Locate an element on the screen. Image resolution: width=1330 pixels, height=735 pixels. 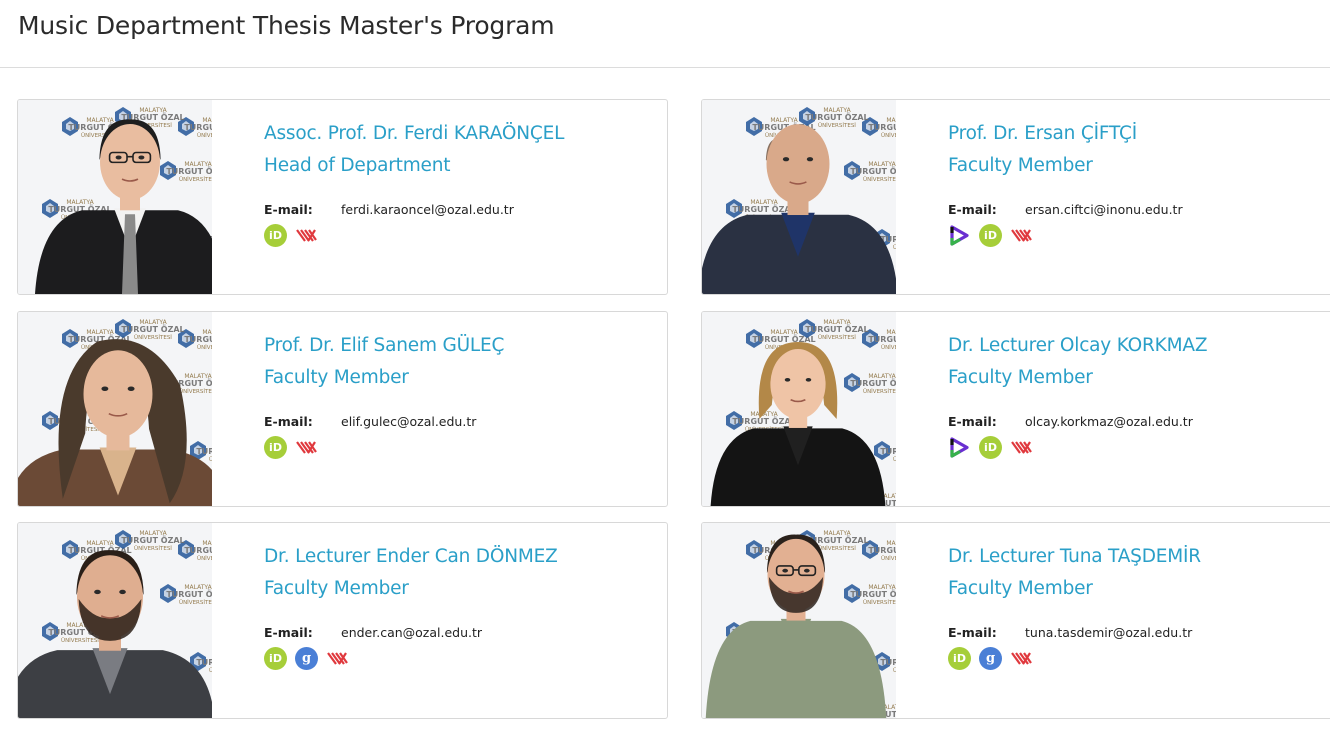
email-value: ersan.ciftci@inonu.edu.tr is located at coordinates (1104, 209).